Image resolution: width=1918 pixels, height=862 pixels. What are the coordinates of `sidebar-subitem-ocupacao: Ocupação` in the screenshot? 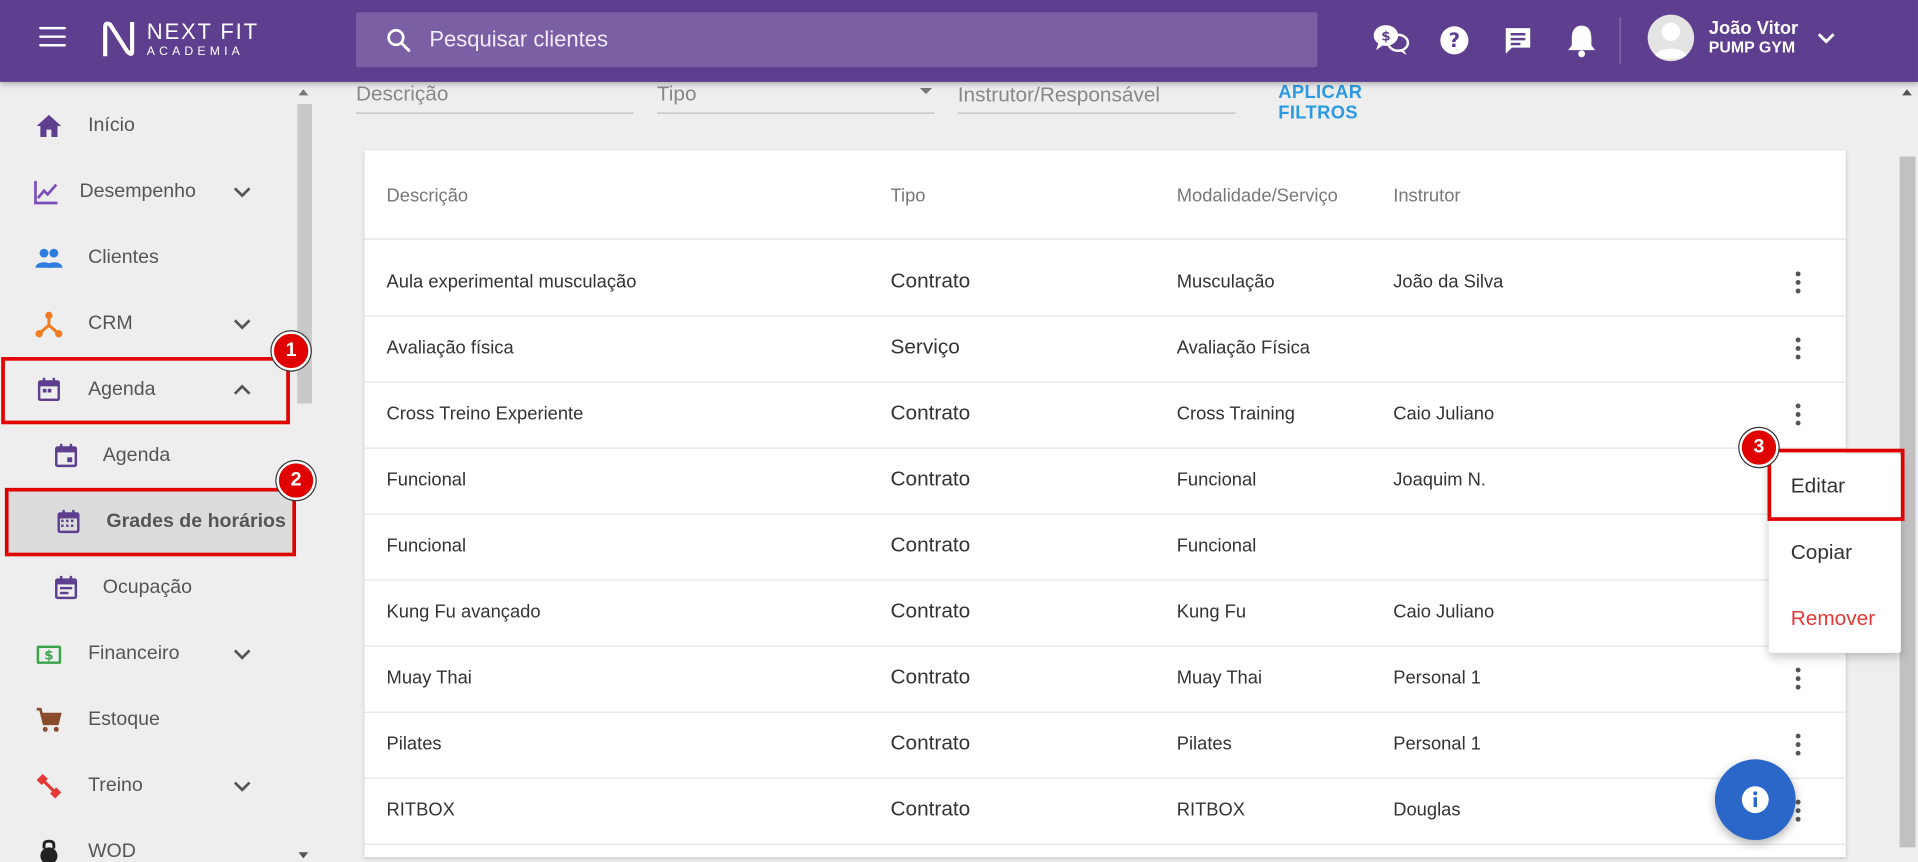 It's located at (145, 588).